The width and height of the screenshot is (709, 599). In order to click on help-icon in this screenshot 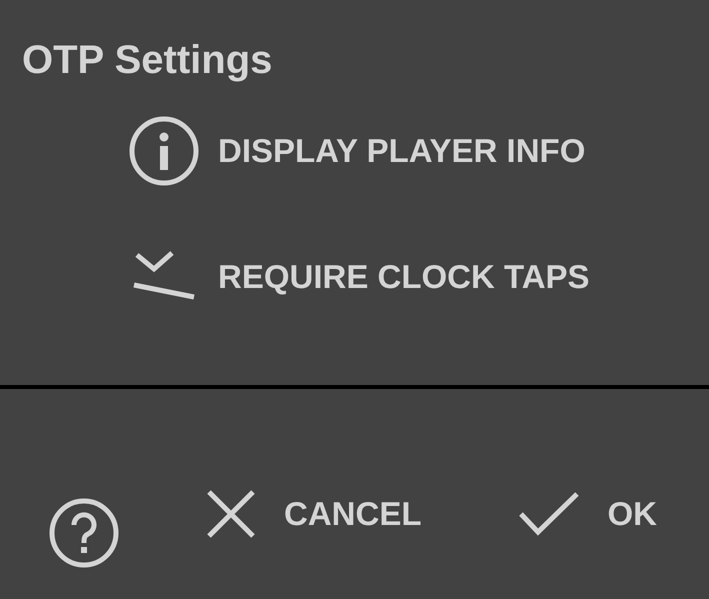, I will do `click(84, 533)`.